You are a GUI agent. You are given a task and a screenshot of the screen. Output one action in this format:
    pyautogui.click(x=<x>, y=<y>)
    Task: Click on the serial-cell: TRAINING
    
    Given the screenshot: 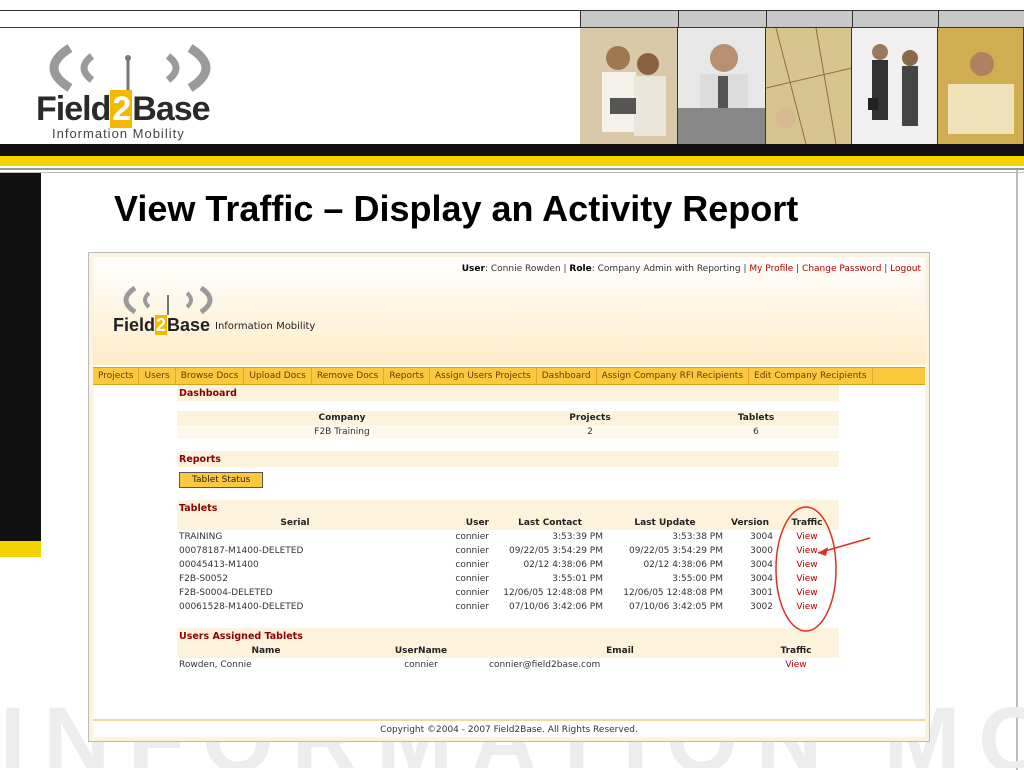 What is the action you would take?
    pyautogui.click(x=201, y=537)
    